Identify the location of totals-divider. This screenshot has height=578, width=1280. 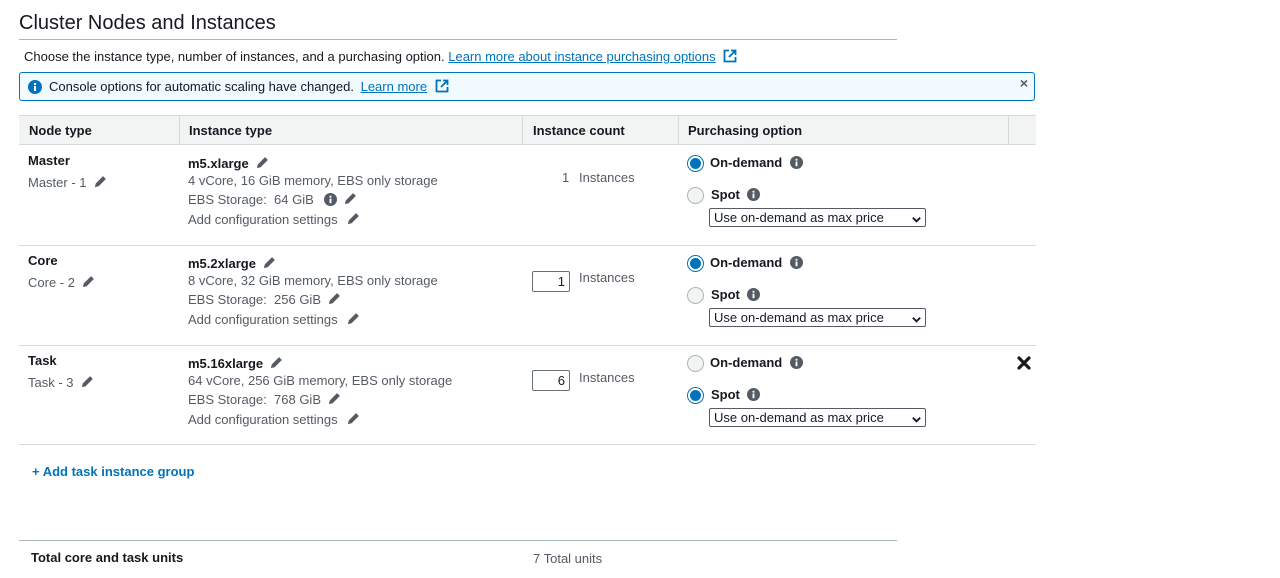
(458, 540).